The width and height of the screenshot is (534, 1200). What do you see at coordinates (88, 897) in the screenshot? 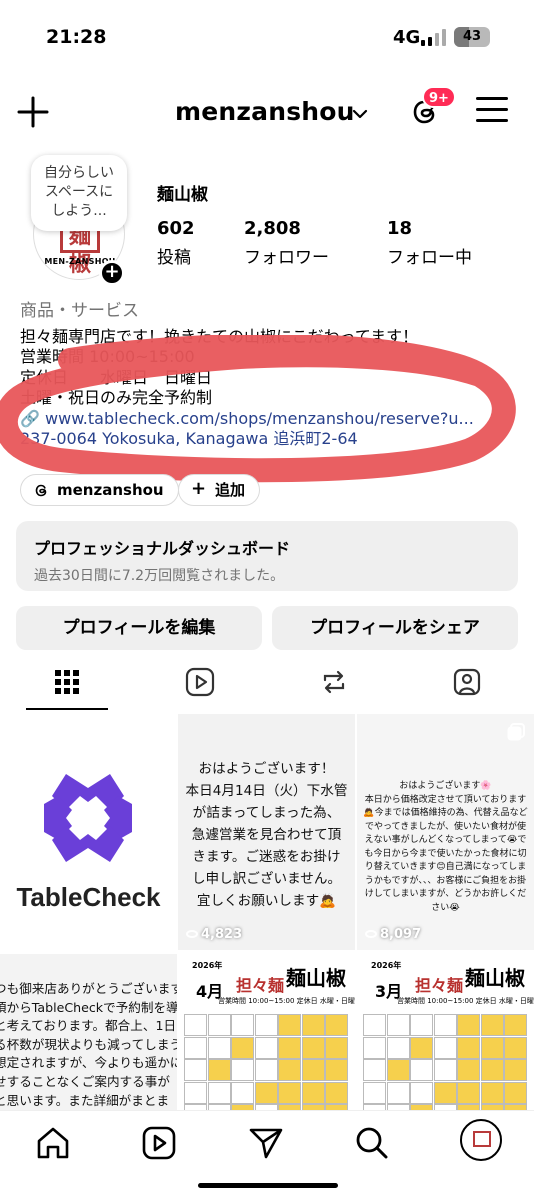
I see `tablecheck-wordmark: TableCheck` at bounding box center [88, 897].